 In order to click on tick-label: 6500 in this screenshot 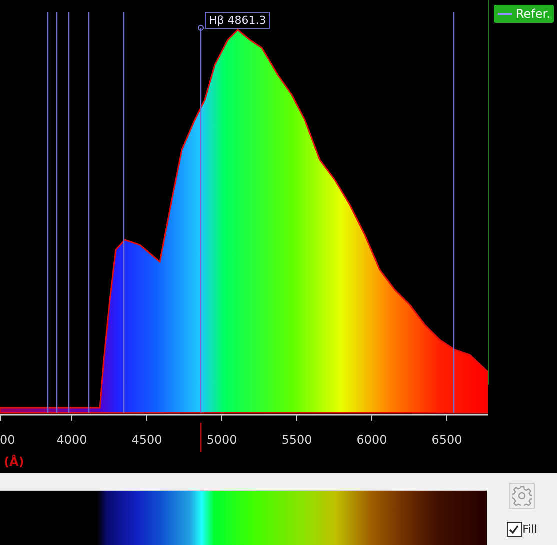, I will do `click(447, 440)`.